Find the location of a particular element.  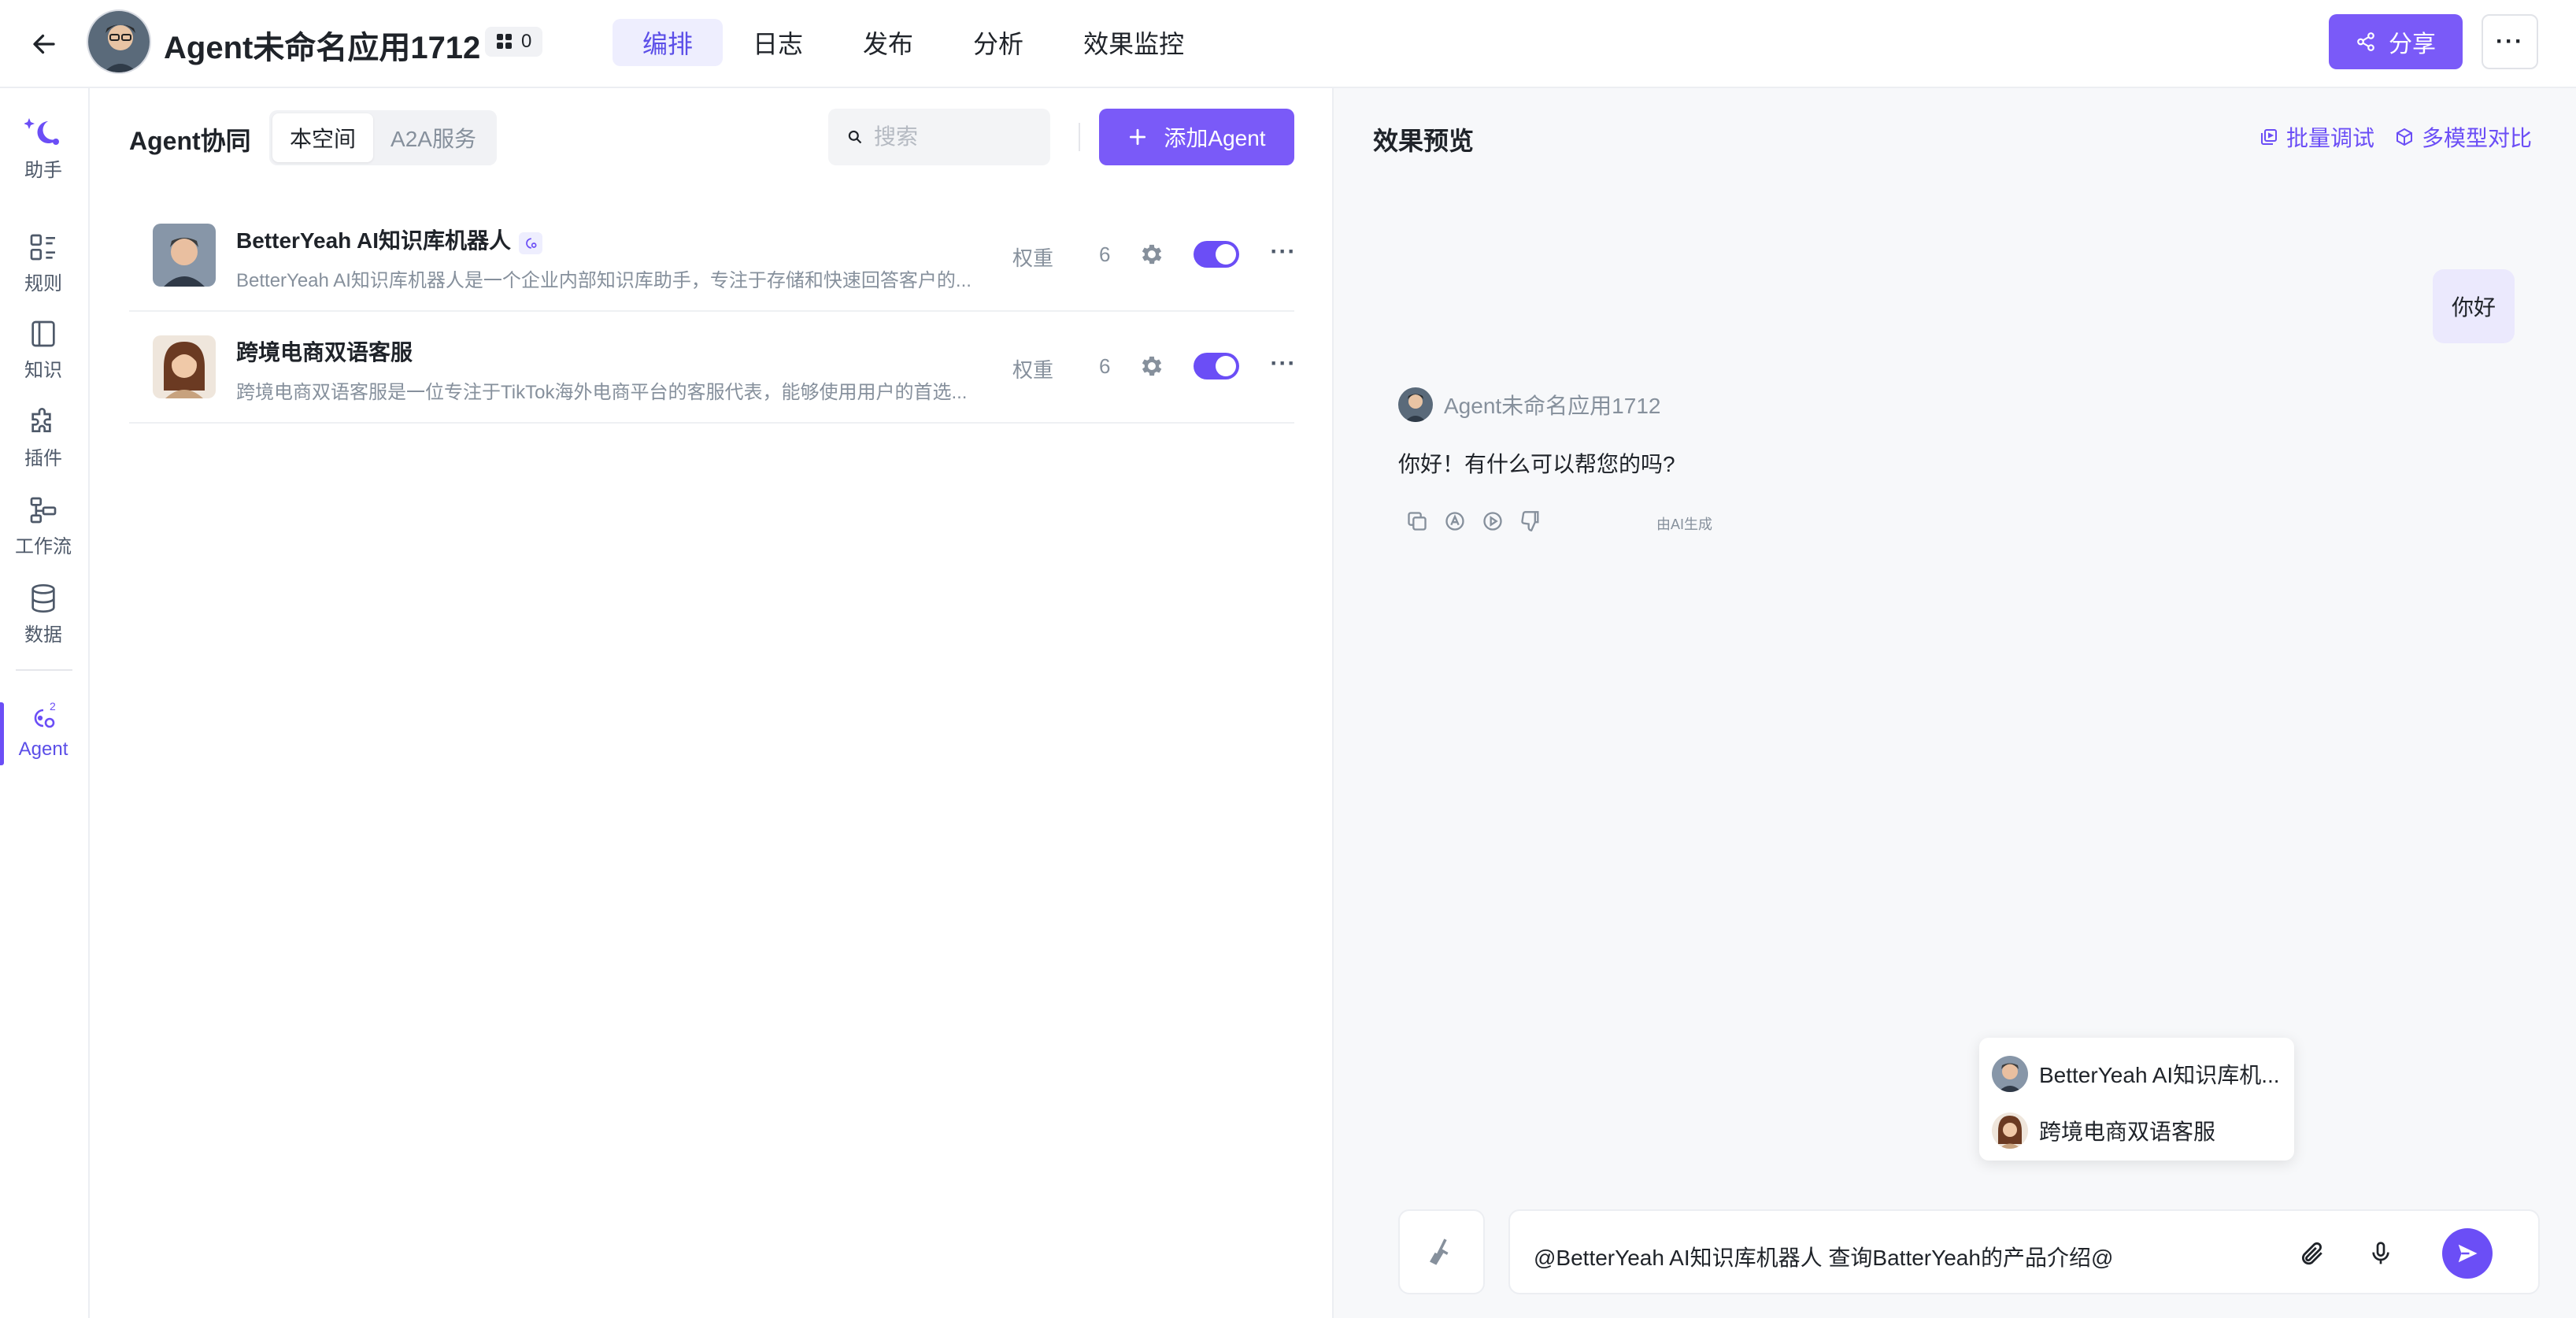

add-agent-button: 添加Agent is located at coordinates (1196, 137).